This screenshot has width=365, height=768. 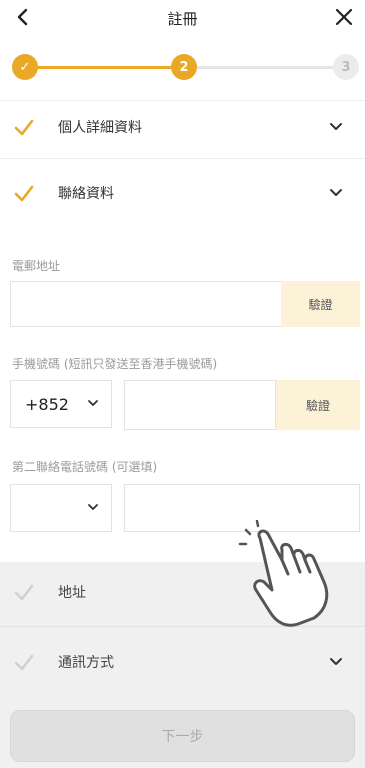 I want to click on close-icon, so click(x=344, y=17).